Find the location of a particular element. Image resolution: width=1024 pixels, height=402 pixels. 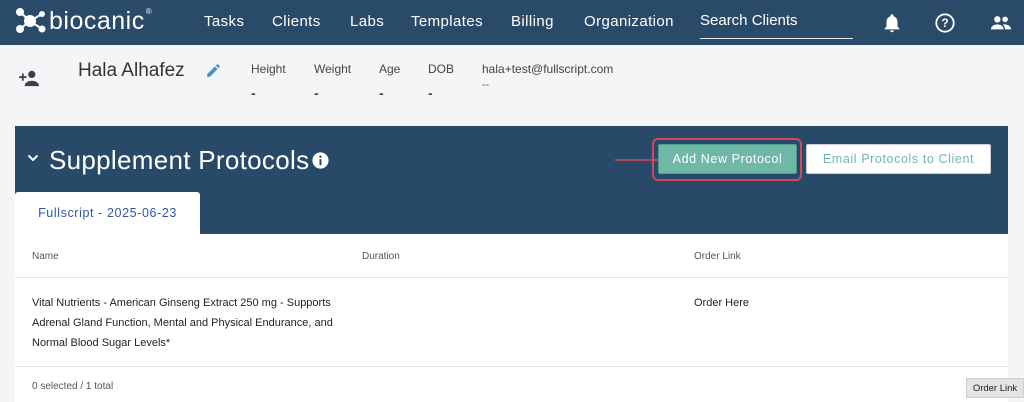

stat-dob: DOB - is located at coordinates (441, 81).